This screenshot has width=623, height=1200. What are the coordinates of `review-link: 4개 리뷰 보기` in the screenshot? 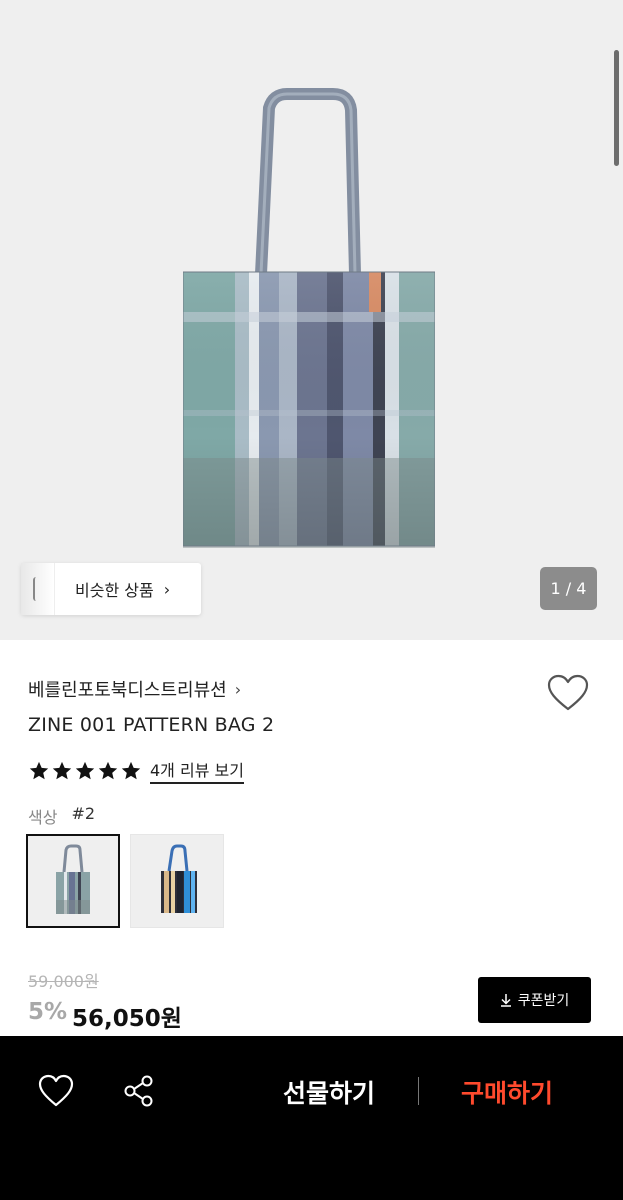 It's located at (197, 770).